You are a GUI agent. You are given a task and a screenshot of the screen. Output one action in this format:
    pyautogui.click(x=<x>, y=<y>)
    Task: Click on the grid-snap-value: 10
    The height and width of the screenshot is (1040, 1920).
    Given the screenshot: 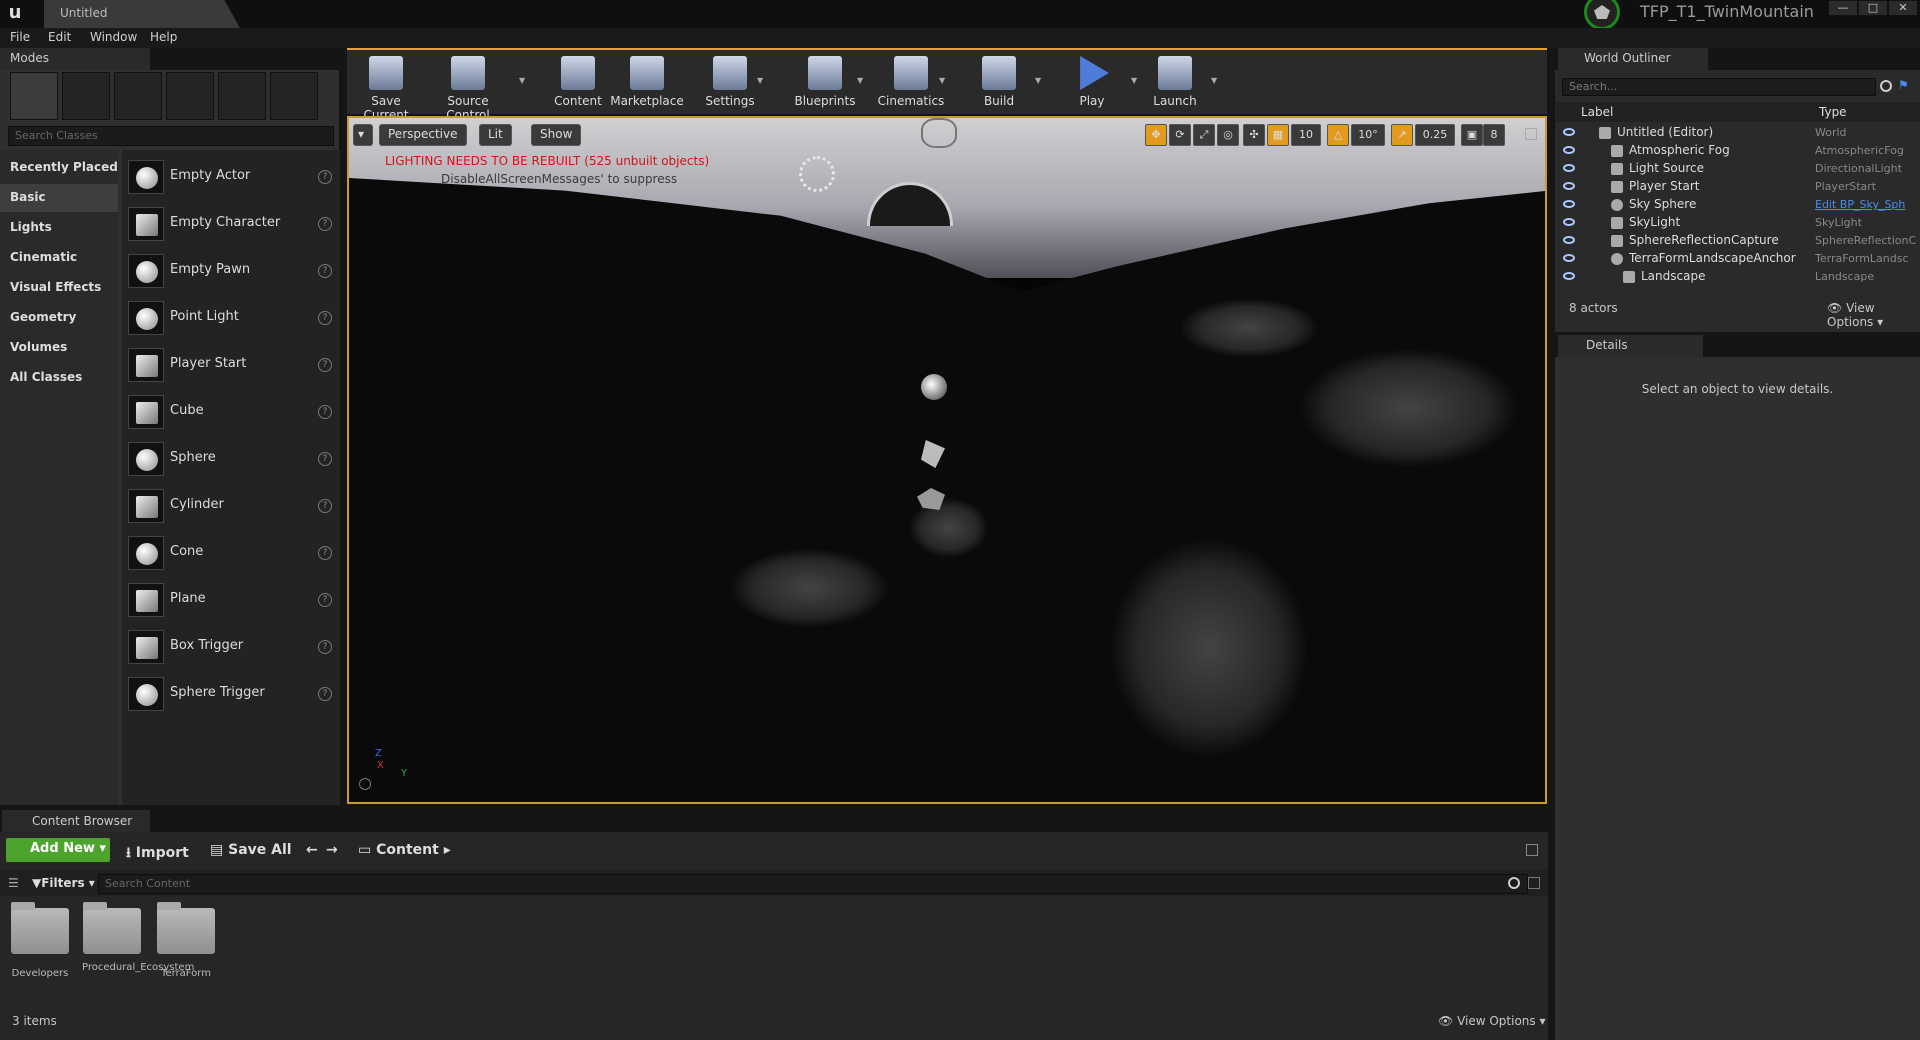 What is the action you would take?
    pyautogui.click(x=1306, y=135)
    